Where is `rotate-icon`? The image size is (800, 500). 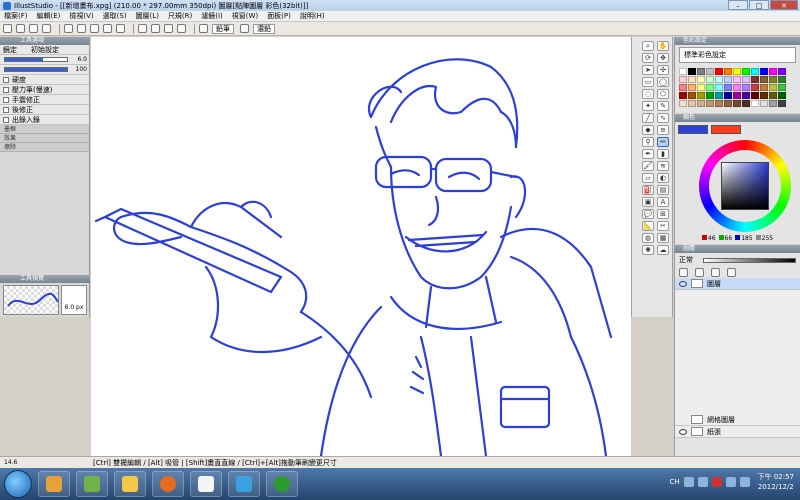 rotate-icon is located at coordinates (181, 28).